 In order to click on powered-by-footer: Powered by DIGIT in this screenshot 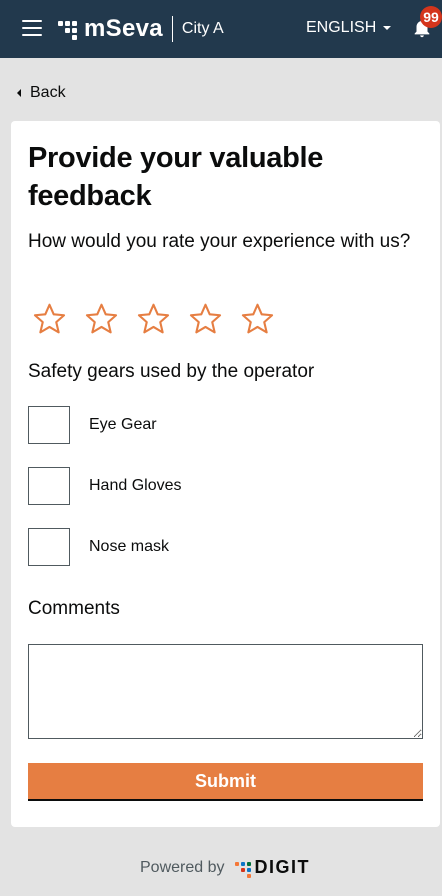, I will do `click(225, 867)`.